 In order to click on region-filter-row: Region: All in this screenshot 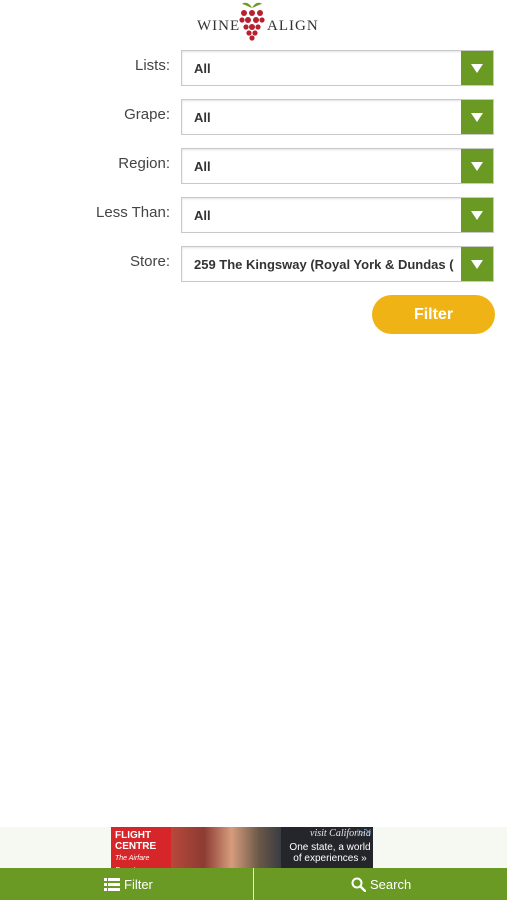, I will do `click(253, 167)`.